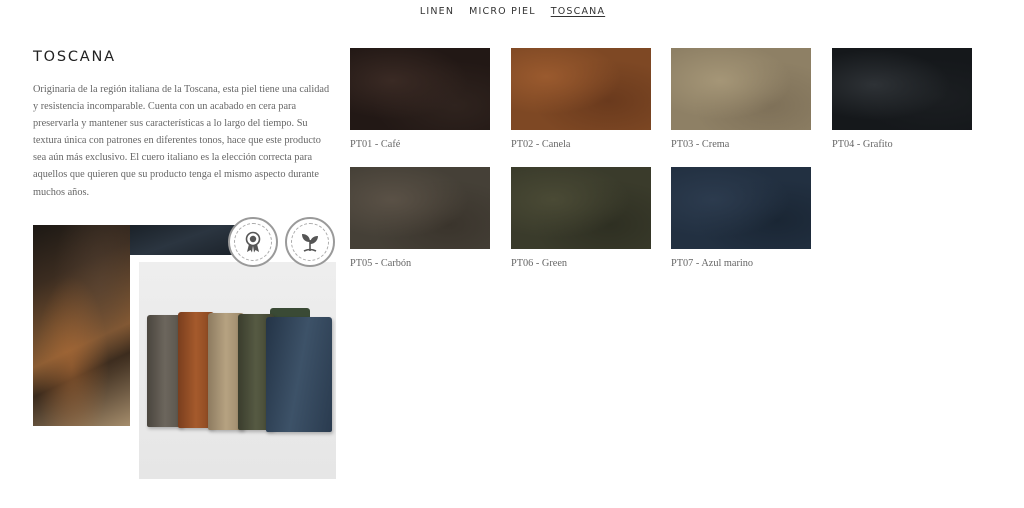 The width and height of the screenshot is (1024, 508). What do you see at coordinates (381, 263) in the screenshot?
I see `swatch-label: PT05 - Carbón` at bounding box center [381, 263].